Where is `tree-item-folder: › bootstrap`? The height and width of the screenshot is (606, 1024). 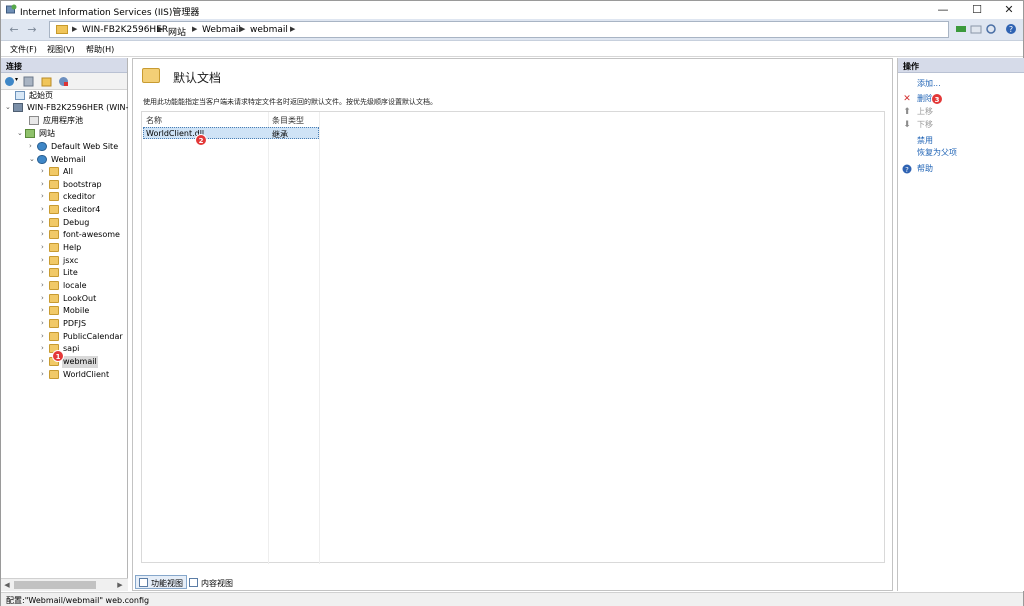
tree-item-folder: › bootstrap is located at coordinates (83, 185).